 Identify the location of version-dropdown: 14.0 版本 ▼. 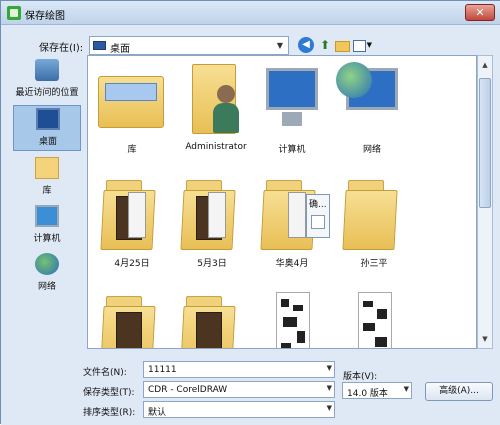
(377, 390).